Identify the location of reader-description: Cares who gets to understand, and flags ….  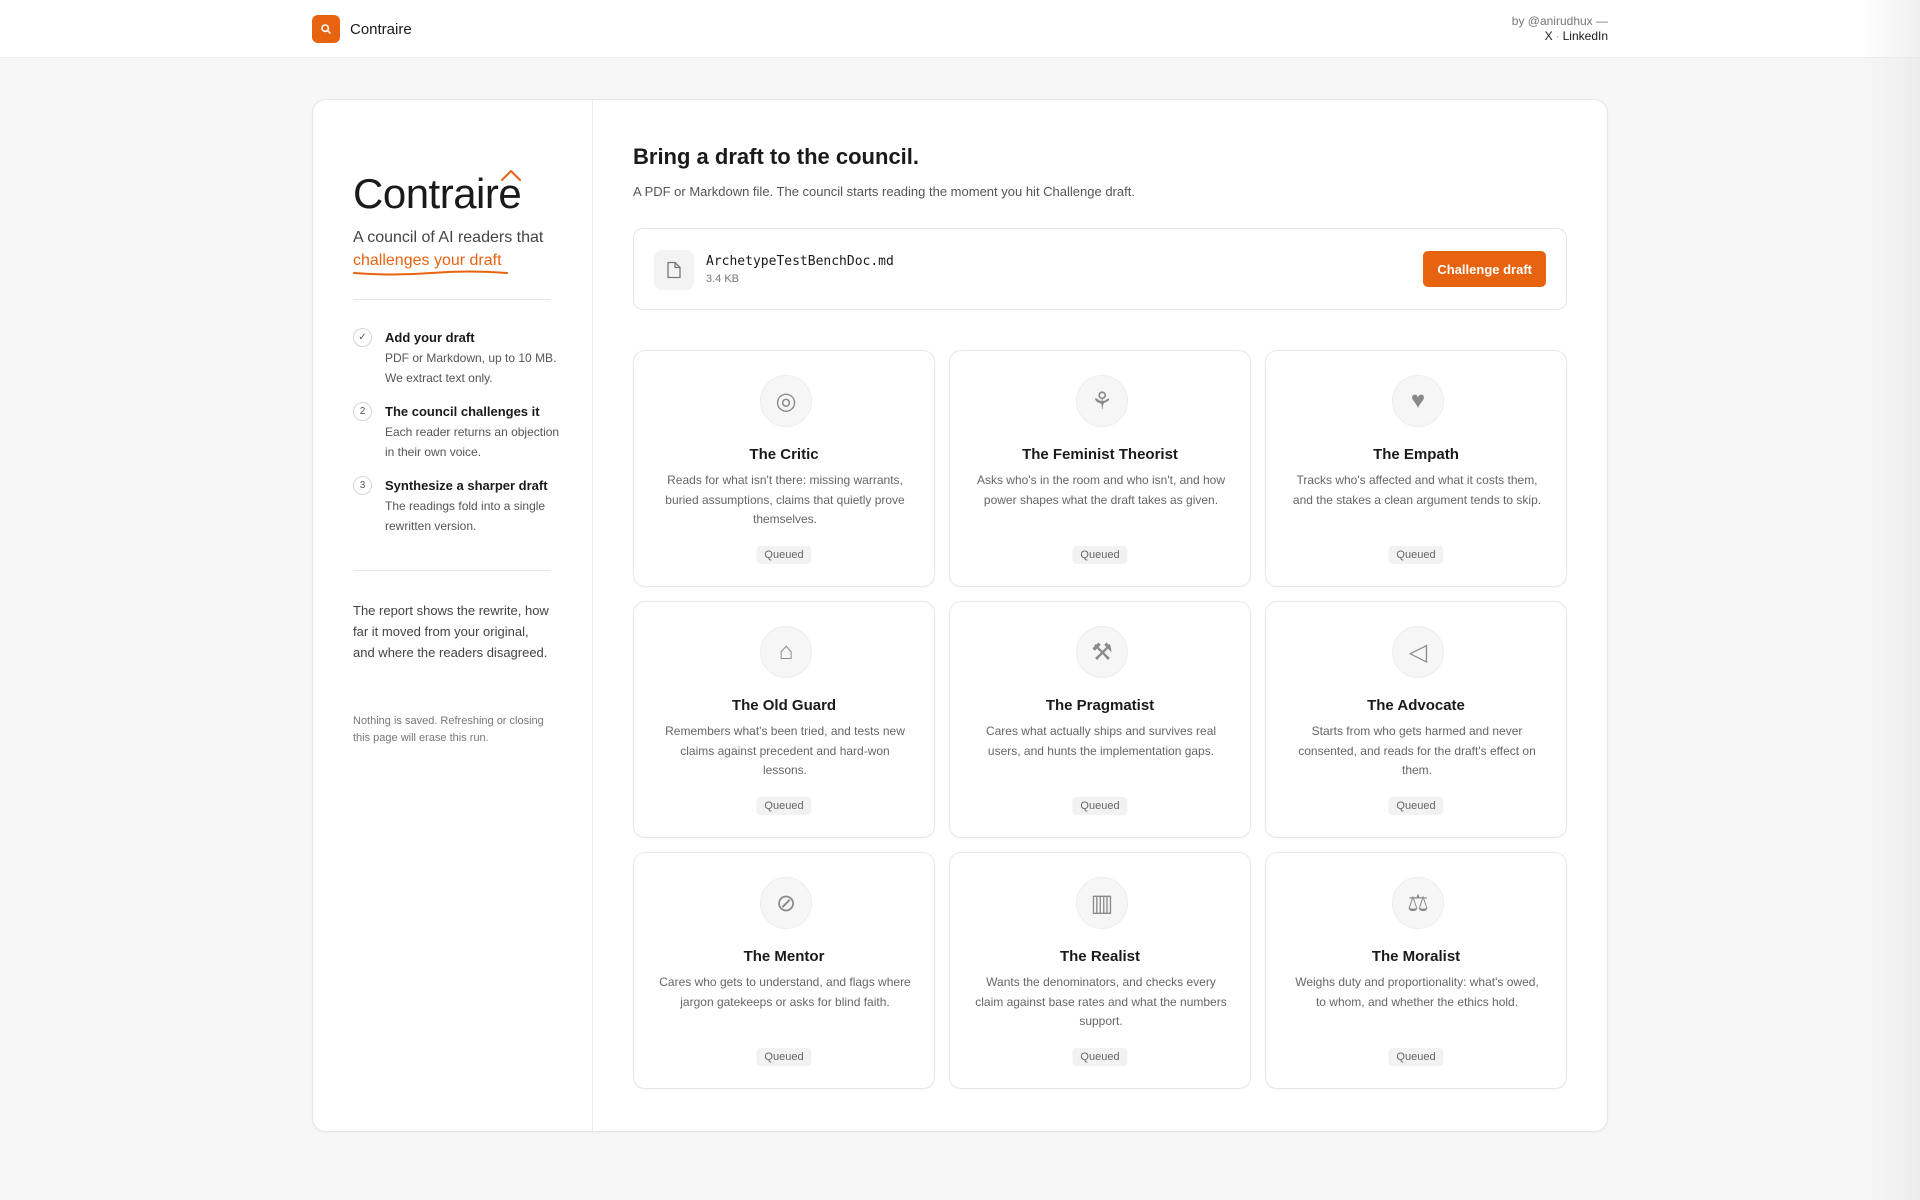
(785, 992).